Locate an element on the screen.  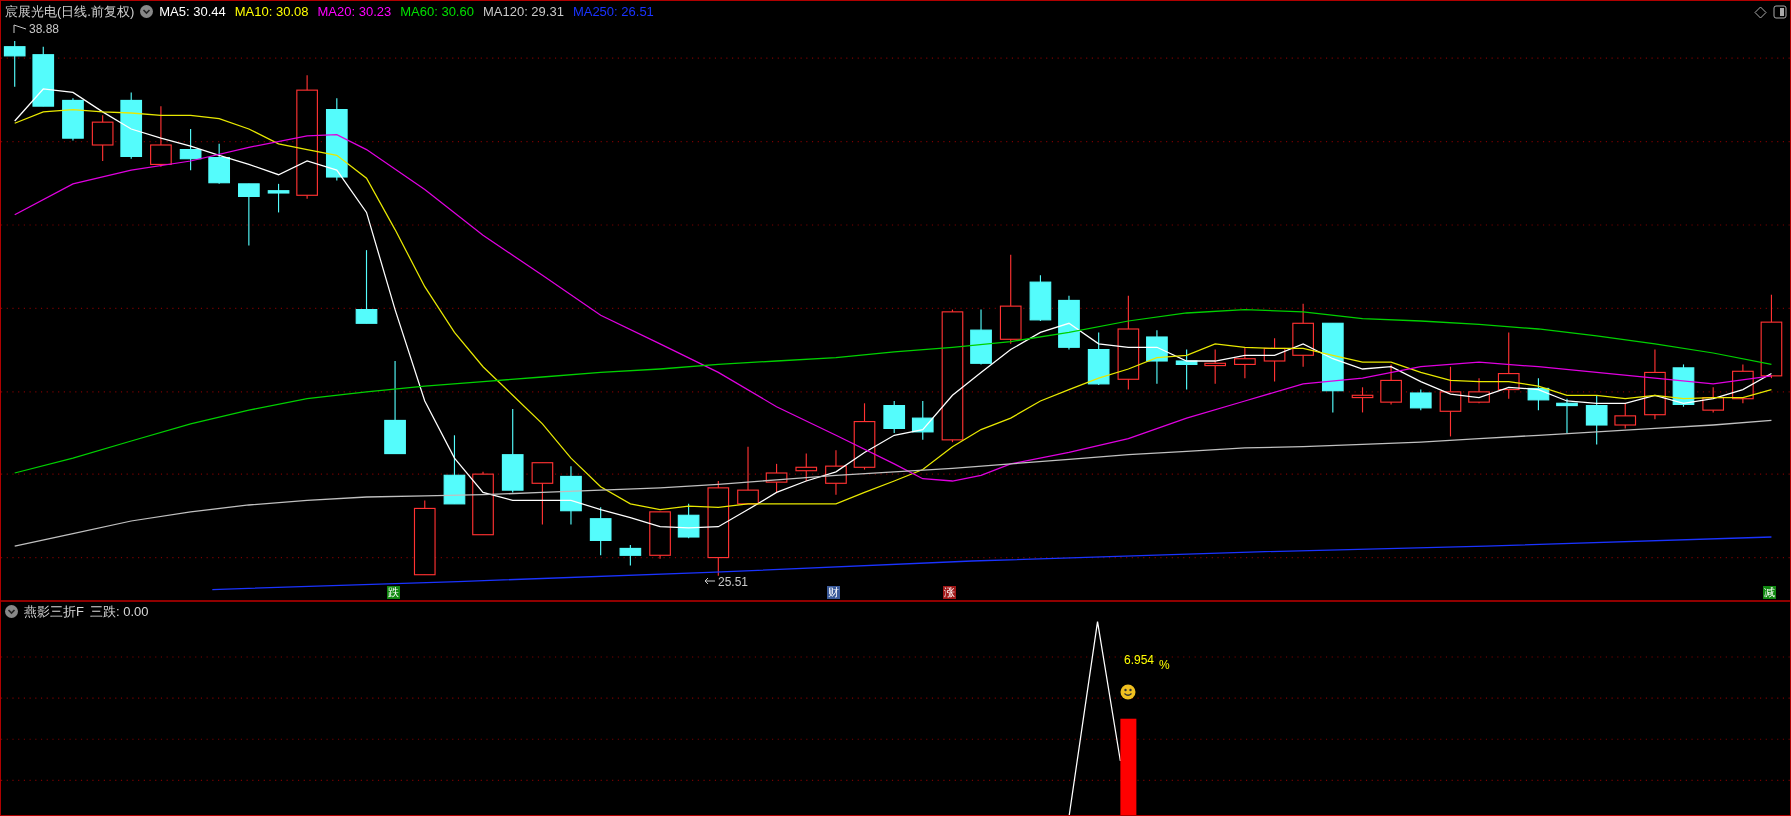
event-marker: 减 is located at coordinates (1769, 592).